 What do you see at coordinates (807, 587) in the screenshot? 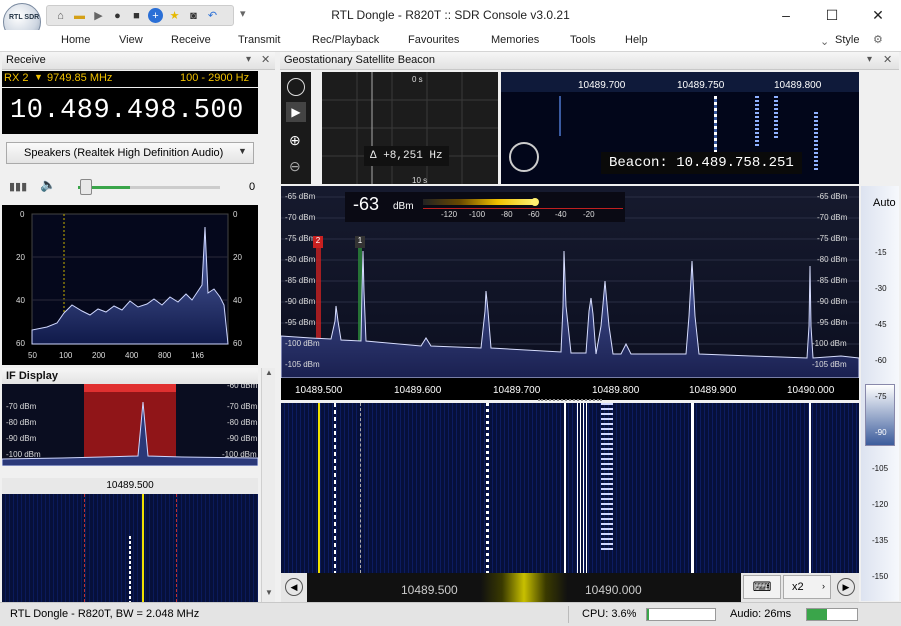
I see `zoom-button: x2 ›` at bounding box center [807, 587].